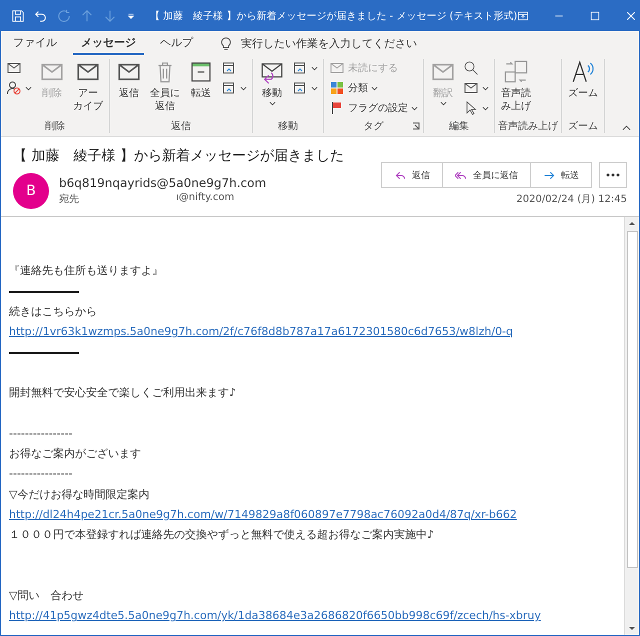  What do you see at coordinates (14, 88) in the screenshot?
I see `person-ban-icon` at bounding box center [14, 88].